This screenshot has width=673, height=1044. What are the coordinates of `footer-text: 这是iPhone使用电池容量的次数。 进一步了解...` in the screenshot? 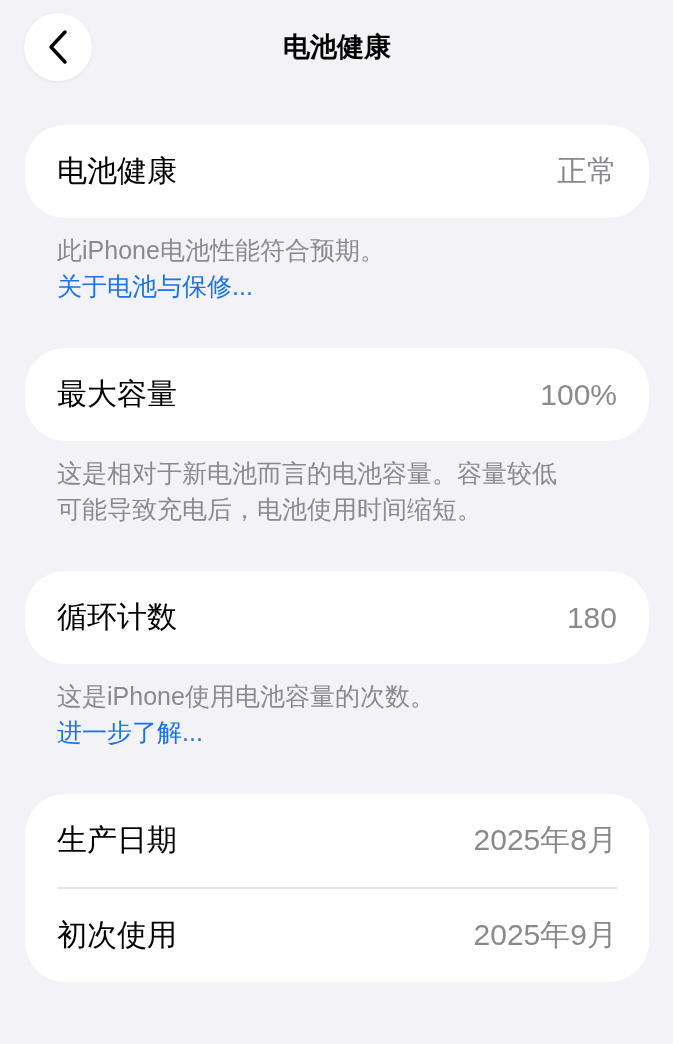 It's located at (246, 714).